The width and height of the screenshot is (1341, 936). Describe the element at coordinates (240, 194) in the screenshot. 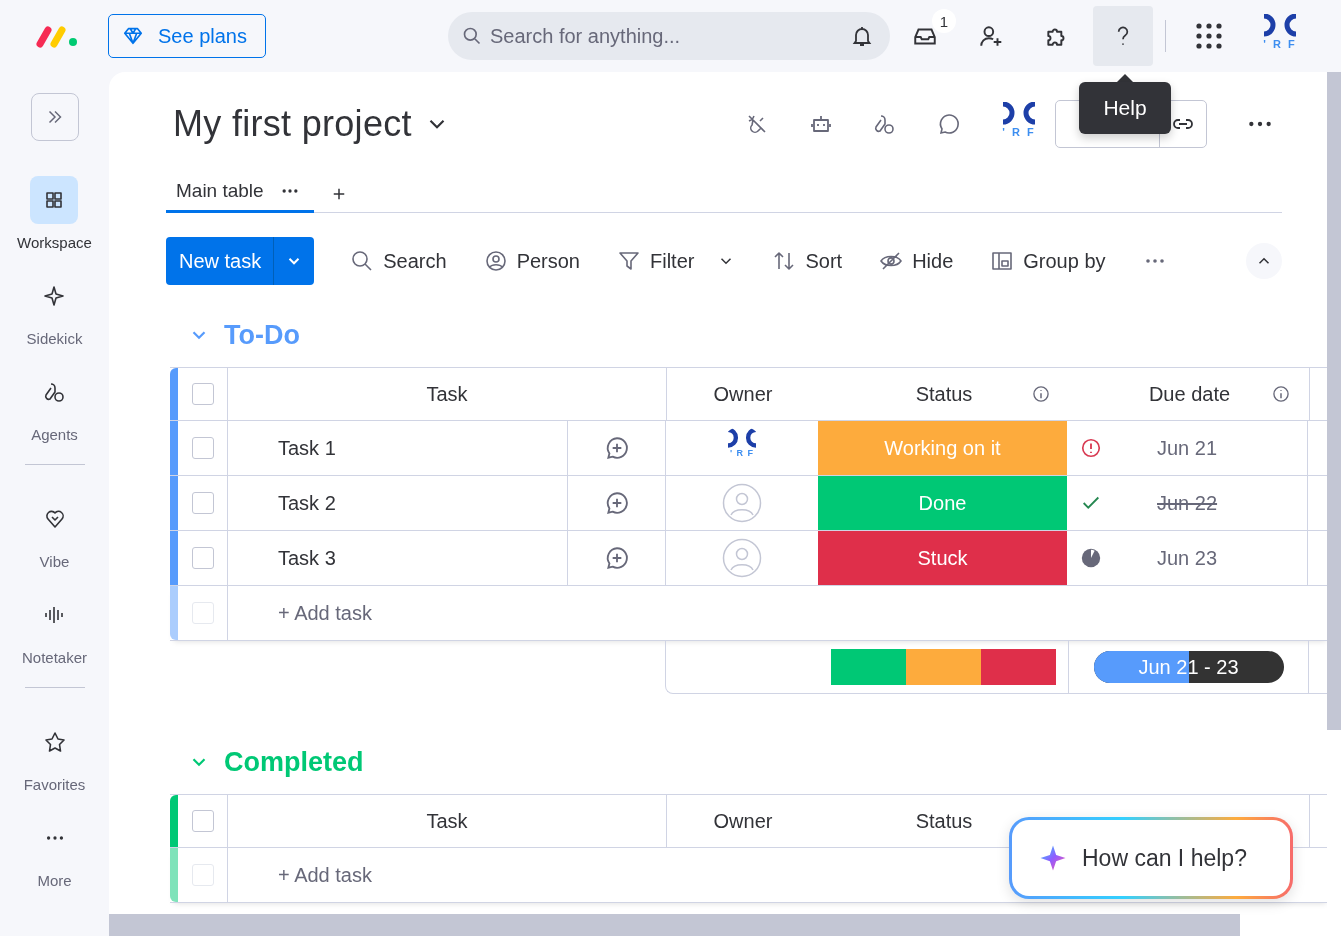

I see `view-tab: Main table` at that location.